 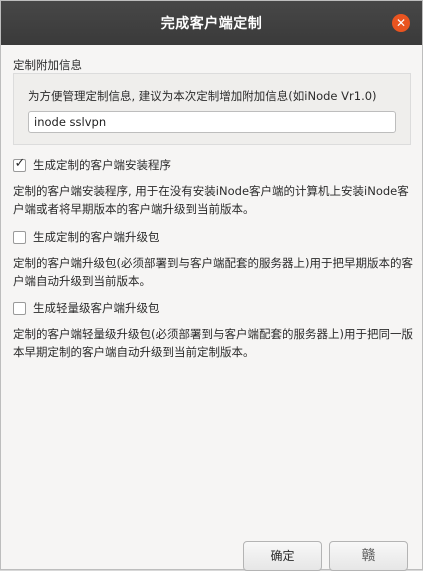 I want to click on cancel-button: 赣, so click(x=368, y=556).